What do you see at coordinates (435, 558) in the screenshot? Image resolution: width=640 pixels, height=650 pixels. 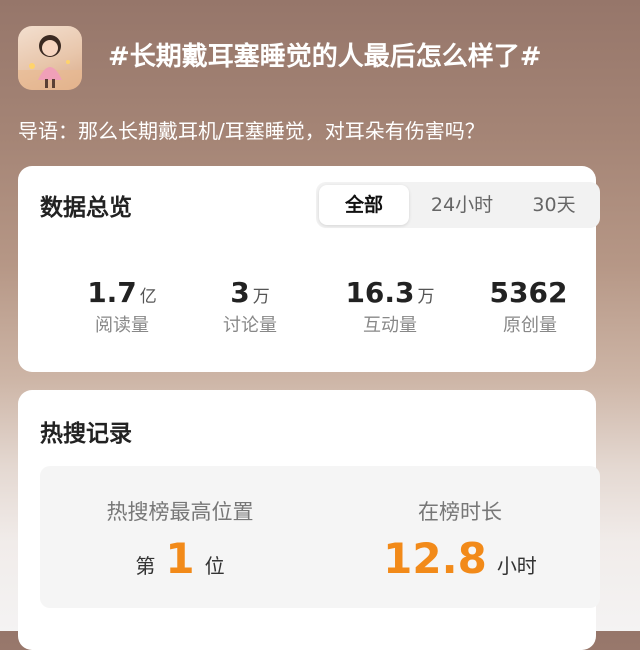 I see `duration-value: 12.8` at bounding box center [435, 558].